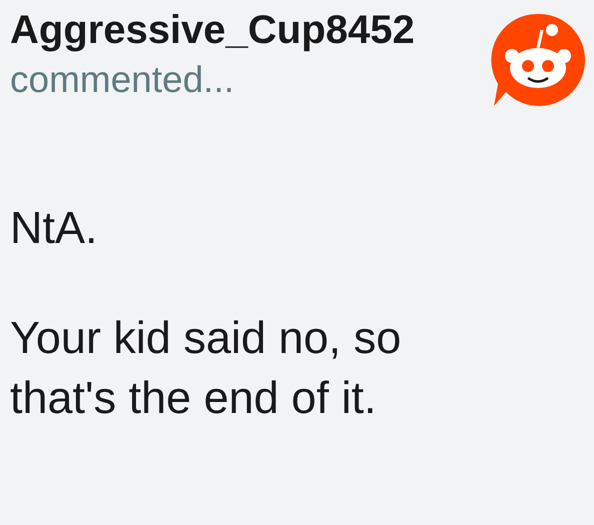 The width and height of the screenshot is (594, 525). Describe the element at coordinates (212, 30) in the screenshot. I see `username: Aggressive_Cup8452` at that location.